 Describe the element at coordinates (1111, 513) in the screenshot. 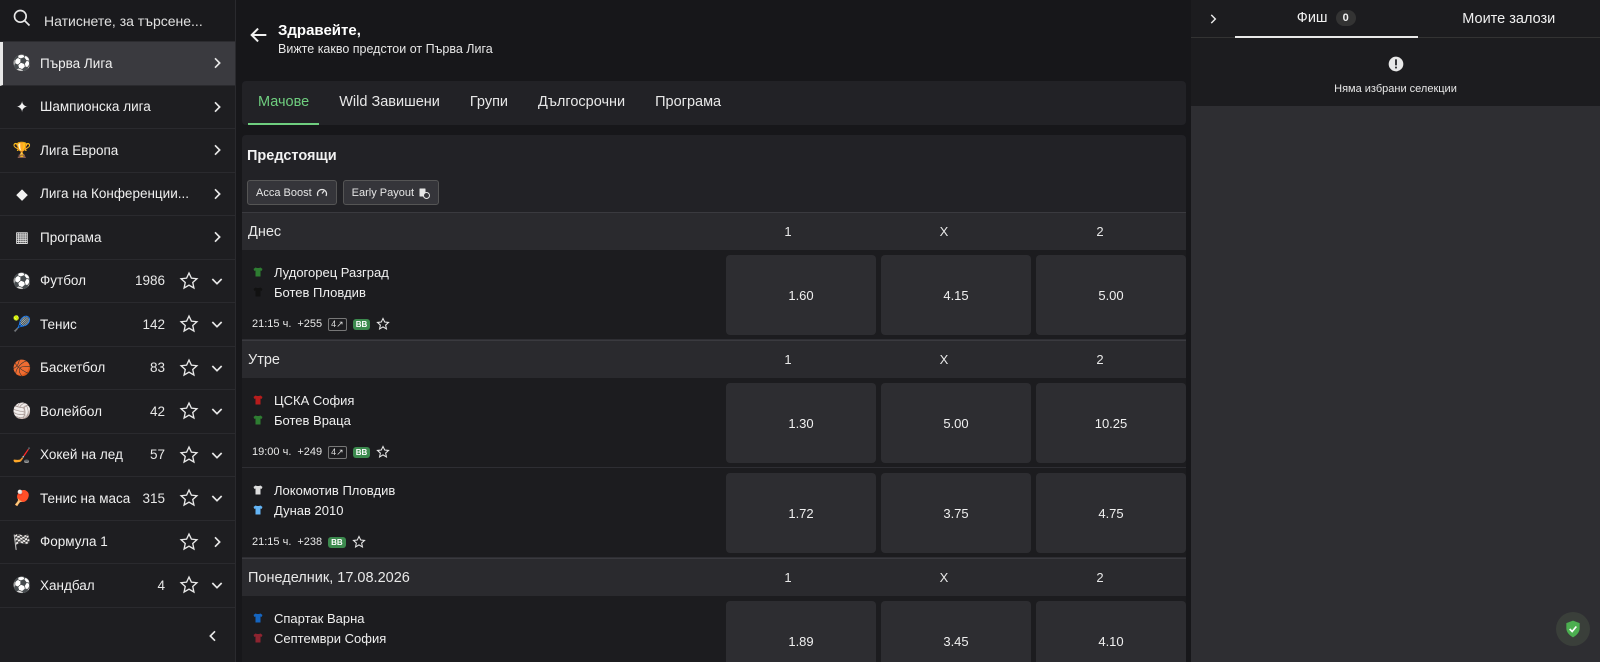

I see `odd-away-button: 4.75` at that location.